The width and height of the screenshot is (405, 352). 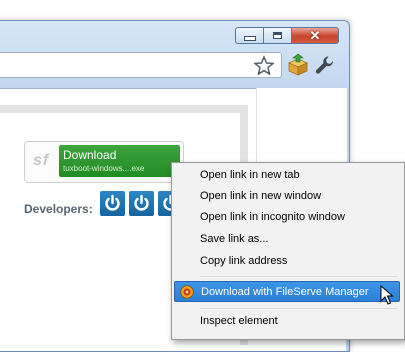 What do you see at coordinates (119, 161) in the screenshot?
I see `download-button: Download tuxboot-windows....exe` at bounding box center [119, 161].